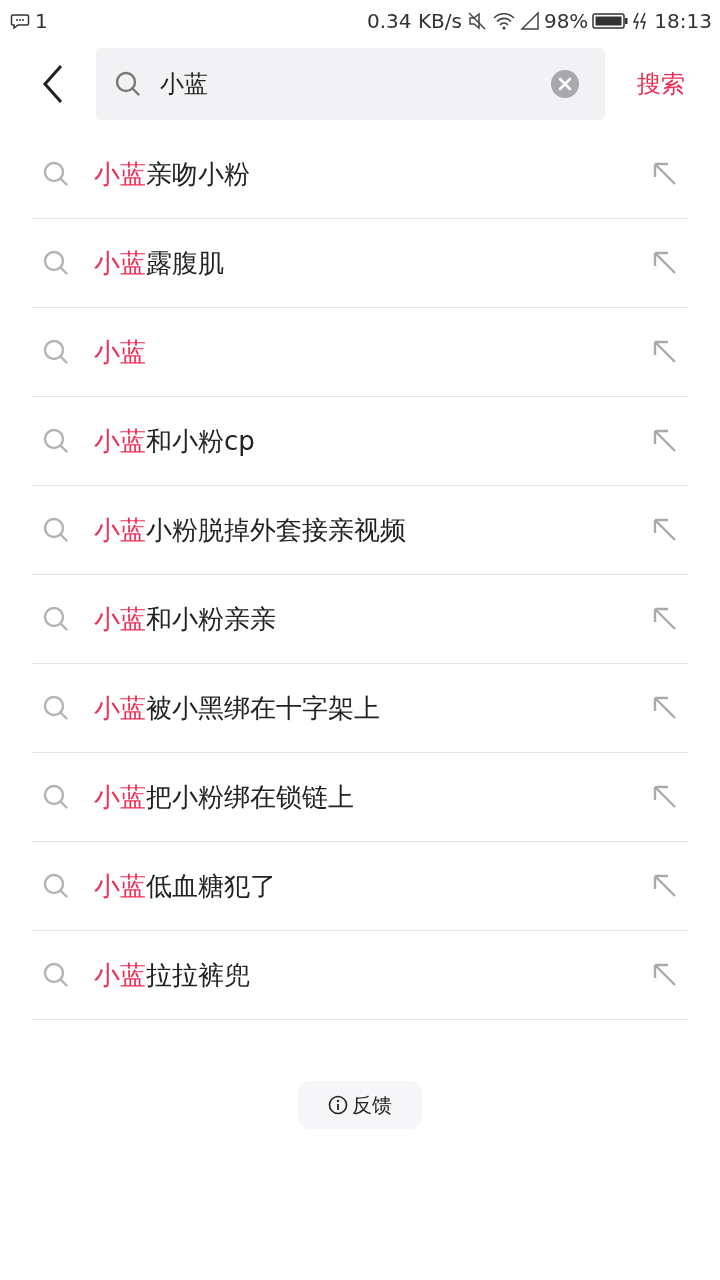  What do you see at coordinates (360, 352) in the screenshot?
I see `suggestion-item: 小蓝` at bounding box center [360, 352].